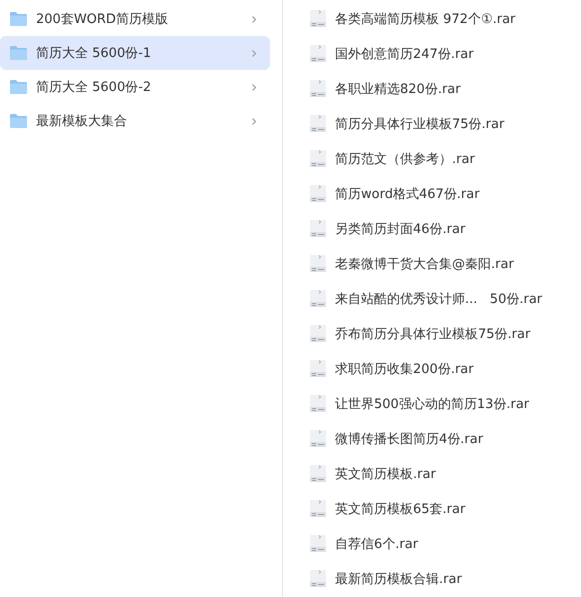 The width and height of the screenshot is (581, 597). What do you see at coordinates (458, 369) in the screenshot?
I see `file-name: 求职简历收集200份.rar` at bounding box center [458, 369].